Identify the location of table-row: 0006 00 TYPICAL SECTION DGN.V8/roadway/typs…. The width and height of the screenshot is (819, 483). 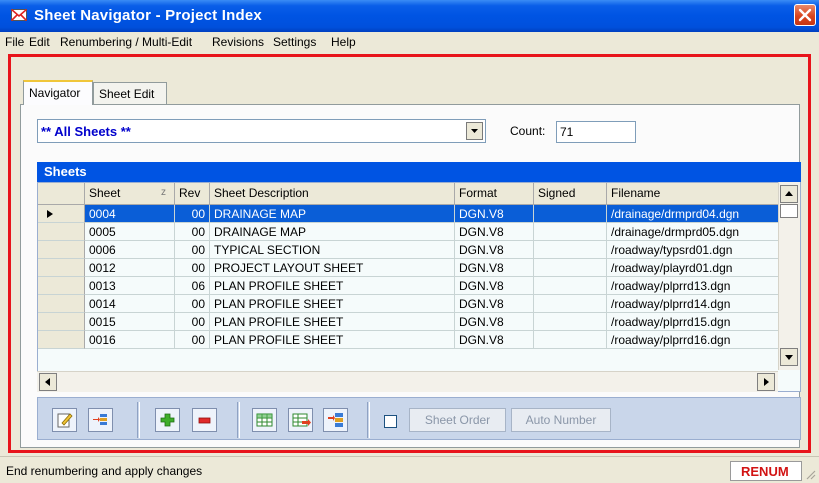
(409, 250).